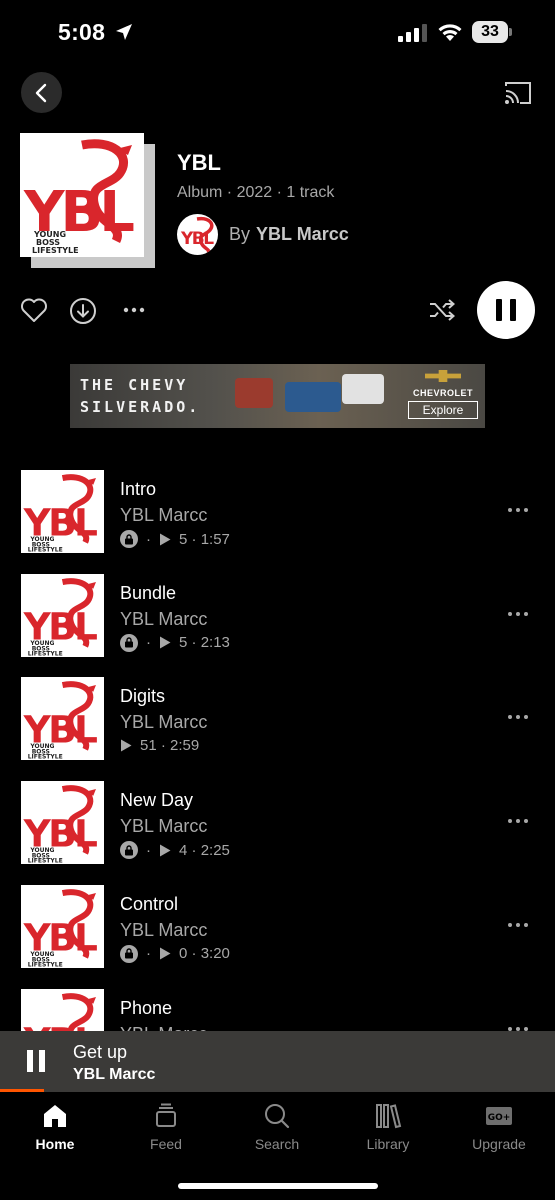 Image resolution: width=555 pixels, height=1200 pixels. Describe the element at coordinates (277, 1132) in the screenshot. I see `tab-search: Search` at that location.